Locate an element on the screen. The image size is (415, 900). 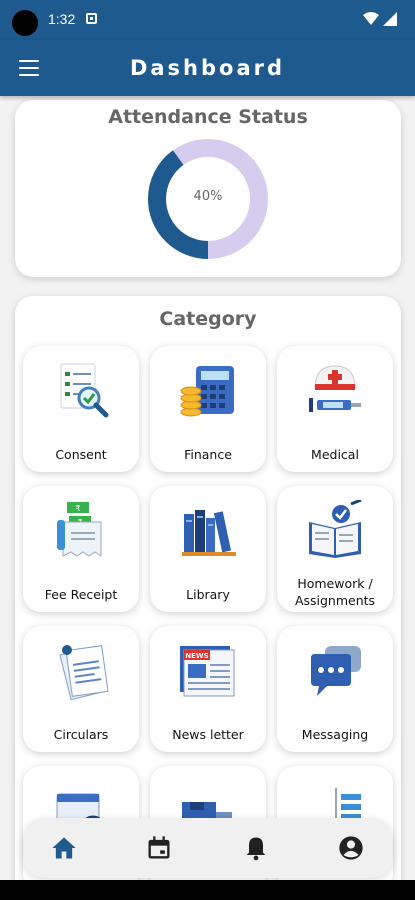
newsletter-icon: NEWS is located at coordinates (207, 671).